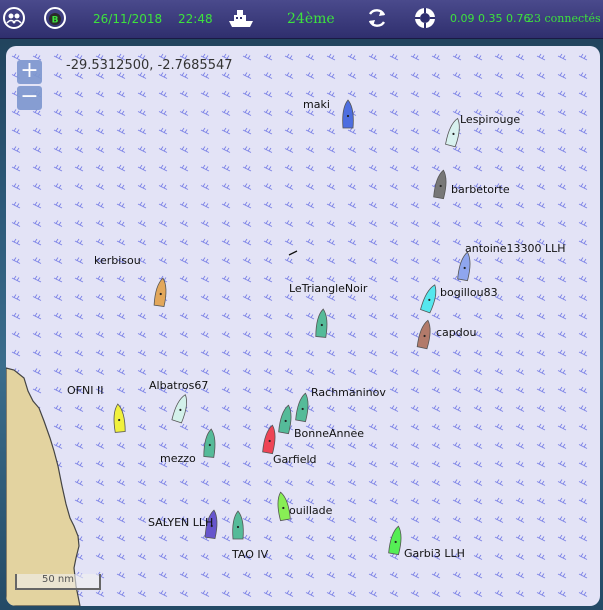 This screenshot has height=610, width=603. What do you see at coordinates (55, 18) in the screenshot?
I see `badge-b-icon: B` at bounding box center [55, 18].